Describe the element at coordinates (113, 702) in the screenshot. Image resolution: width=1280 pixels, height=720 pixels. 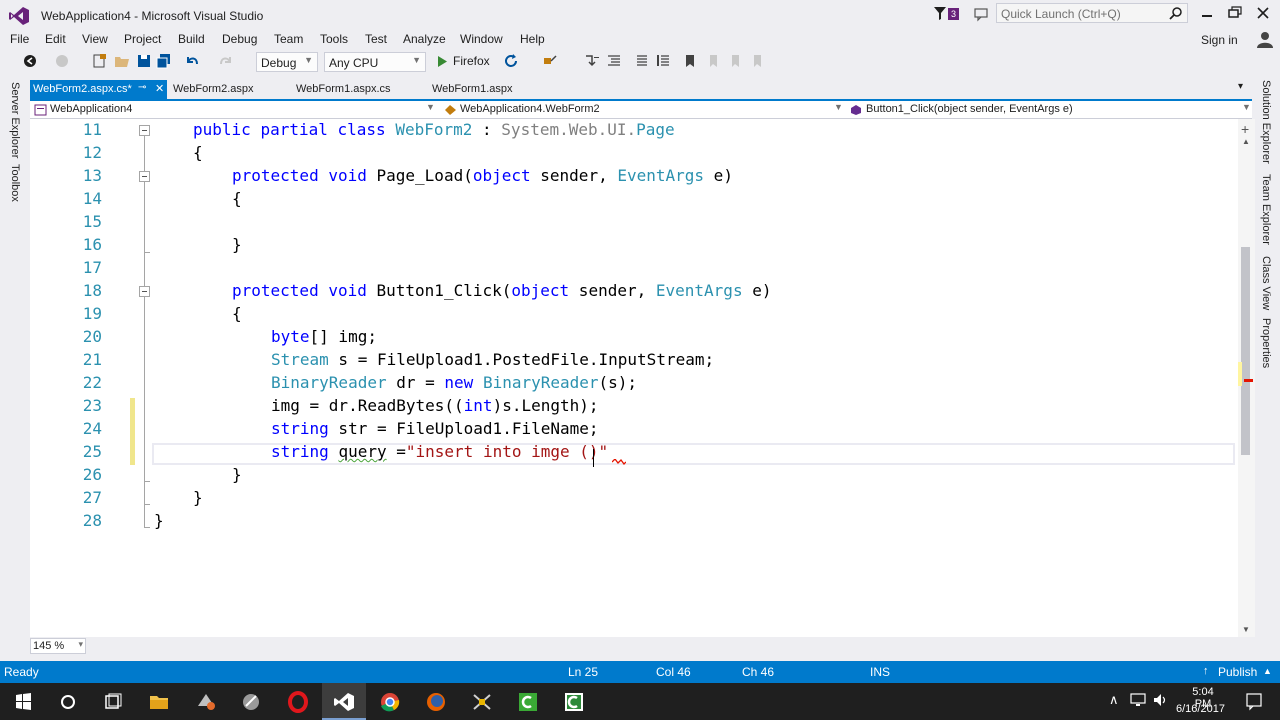
I see `task-view-icon` at that location.